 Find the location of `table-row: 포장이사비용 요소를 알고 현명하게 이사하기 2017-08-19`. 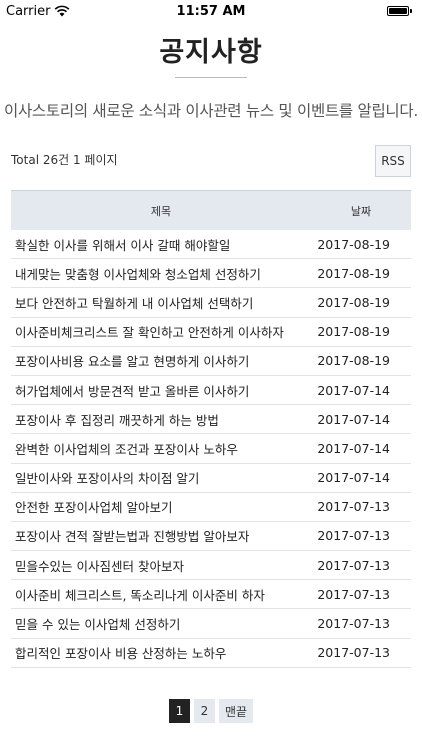

table-row: 포장이사비용 요소를 알고 현명하게 이사하기 2017-08-19 is located at coordinates (211, 361).